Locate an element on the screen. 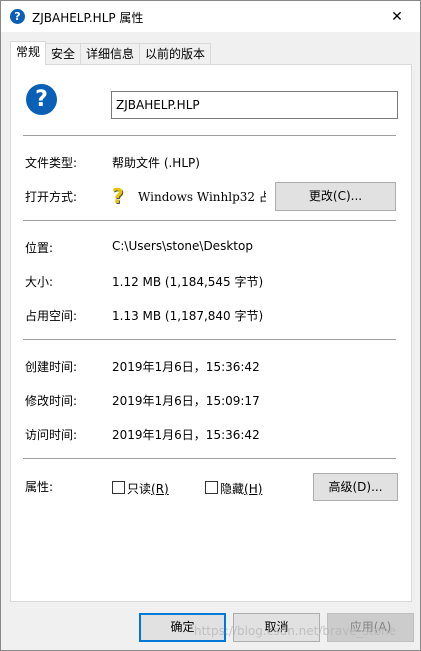 Image resolution: width=421 pixels, height=651 pixels. ok-button-label: 确定 is located at coordinates (182, 627).